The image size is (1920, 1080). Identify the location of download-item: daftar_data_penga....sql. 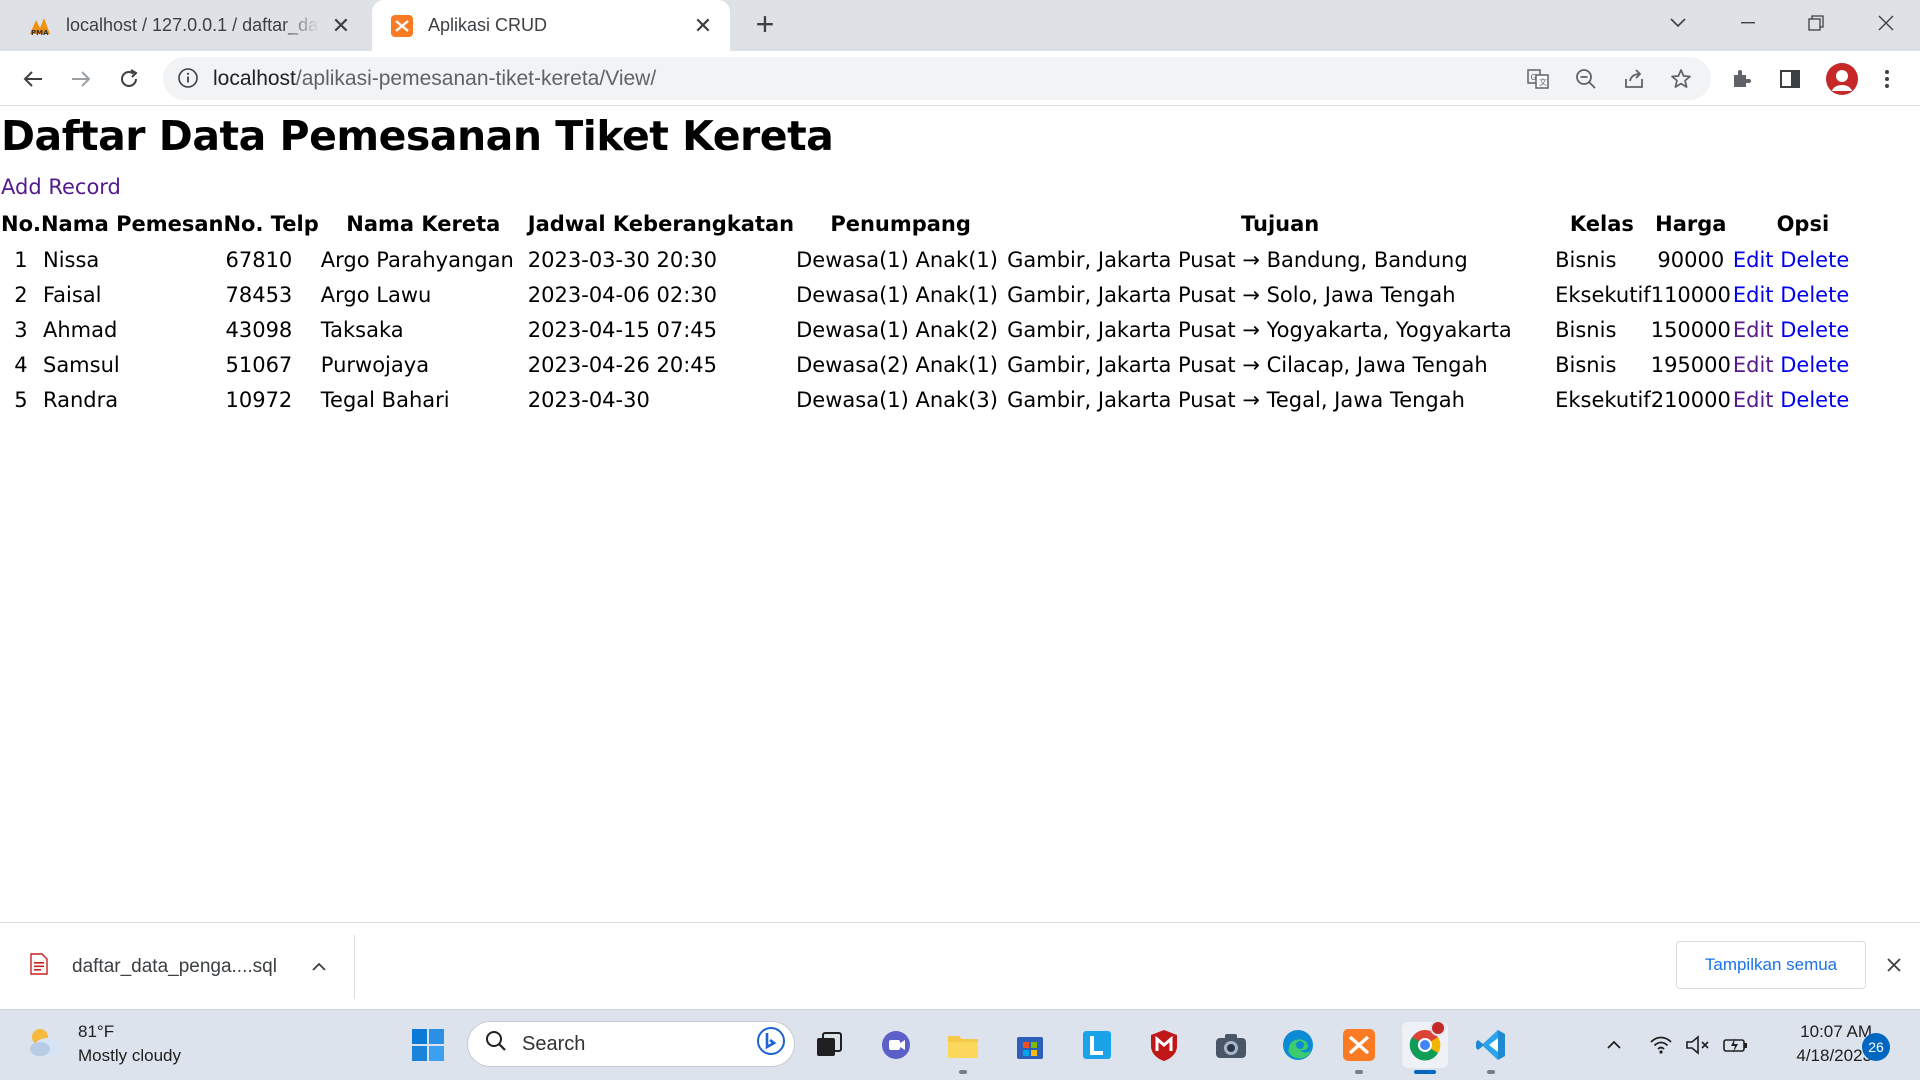
(178, 967).